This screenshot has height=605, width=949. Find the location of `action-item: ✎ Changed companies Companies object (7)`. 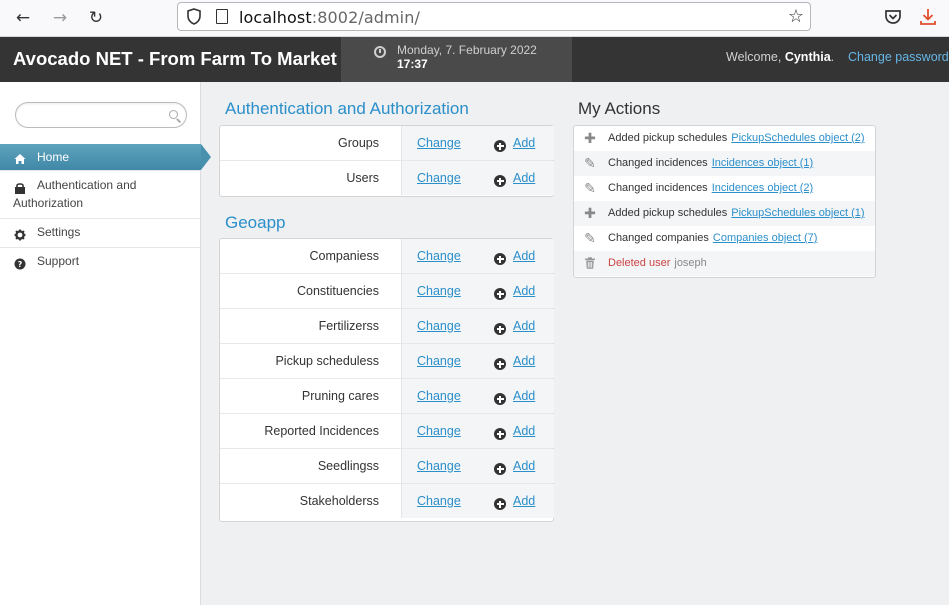

action-item: ✎ Changed companies Companies object (7) is located at coordinates (724, 238).